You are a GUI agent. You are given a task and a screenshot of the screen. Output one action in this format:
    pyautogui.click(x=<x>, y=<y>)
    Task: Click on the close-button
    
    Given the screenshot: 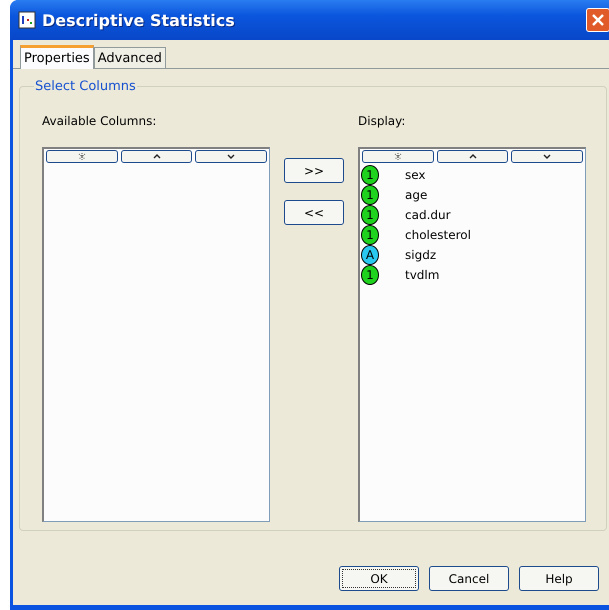 What is the action you would take?
    pyautogui.click(x=597, y=20)
    